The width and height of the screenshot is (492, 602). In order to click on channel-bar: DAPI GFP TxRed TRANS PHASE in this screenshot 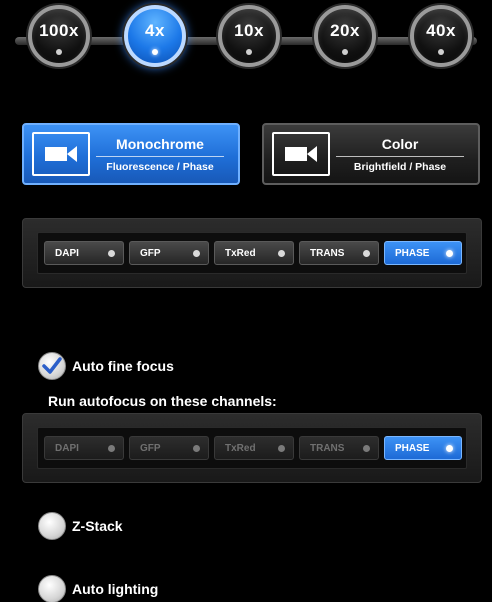, I will do `click(252, 253)`.